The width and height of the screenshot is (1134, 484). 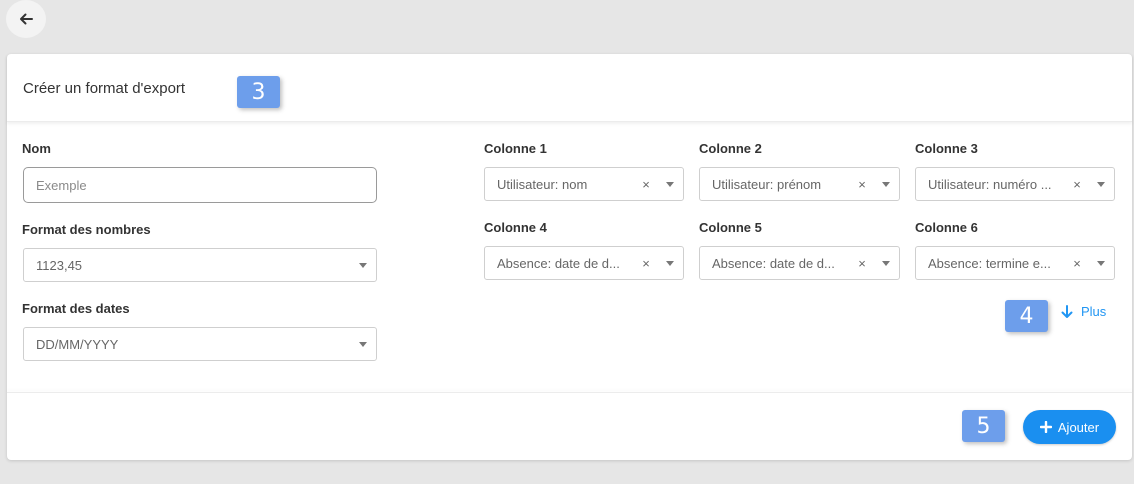 What do you see at coordinates (1078, 427) in the screenshot?
I see `add-button-label: Ajouter` at bounding box center [1078, 427].